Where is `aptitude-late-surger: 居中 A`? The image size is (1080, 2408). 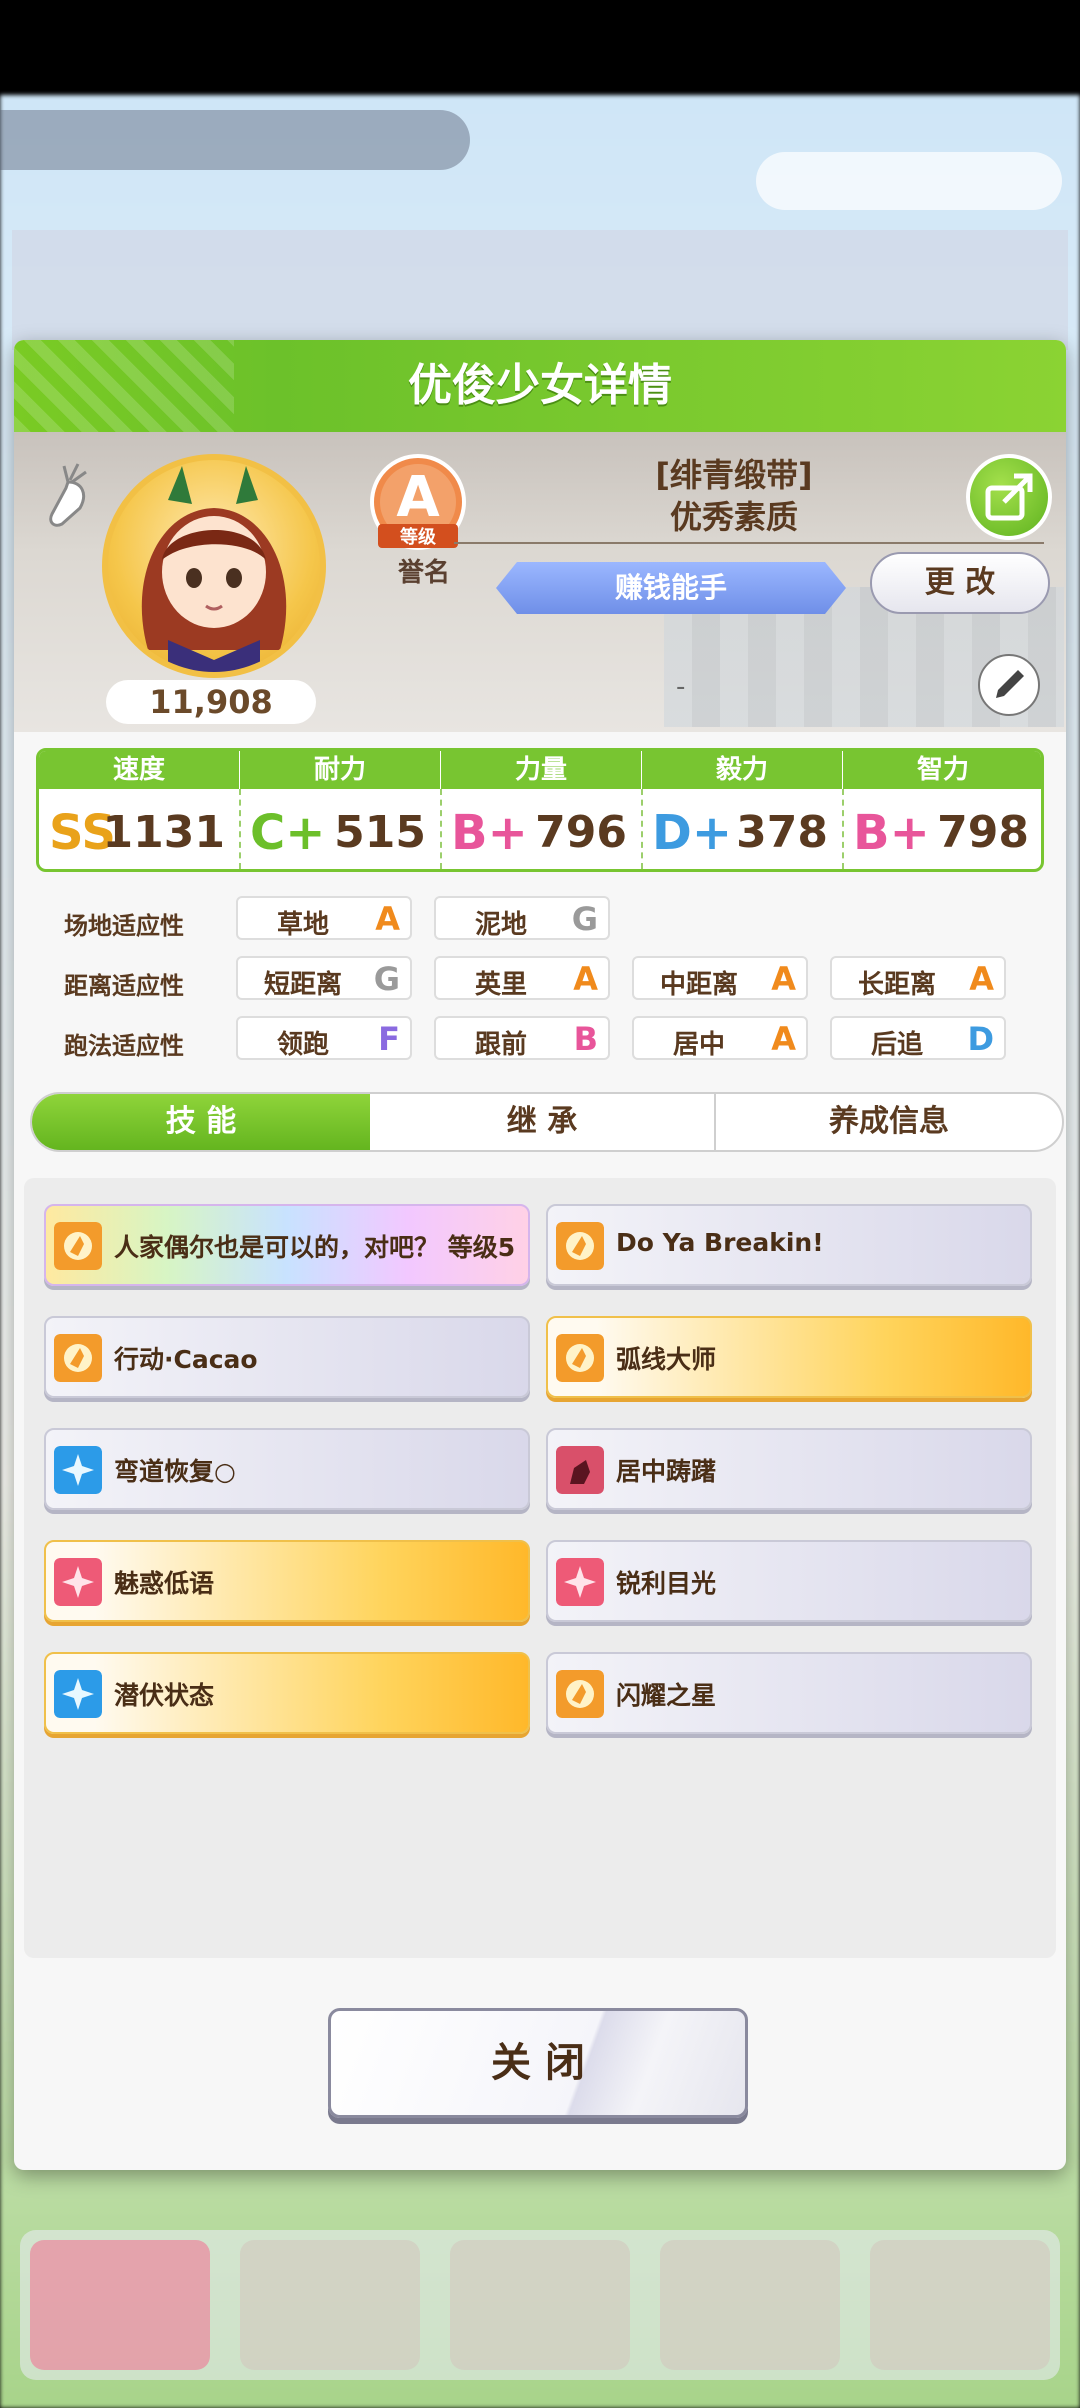
aptitude-late-surger: 居中 A is located at coordinates (720, 1038).